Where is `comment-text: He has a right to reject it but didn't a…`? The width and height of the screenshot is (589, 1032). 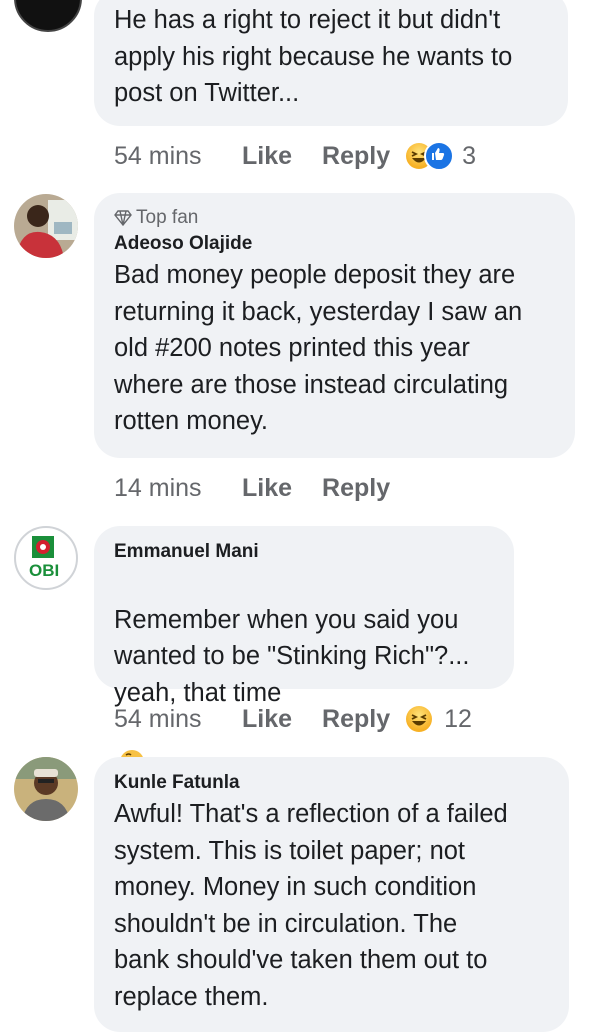
comment-text: He has a right to reject it but didn't a… is located at coordinates (313, 56).